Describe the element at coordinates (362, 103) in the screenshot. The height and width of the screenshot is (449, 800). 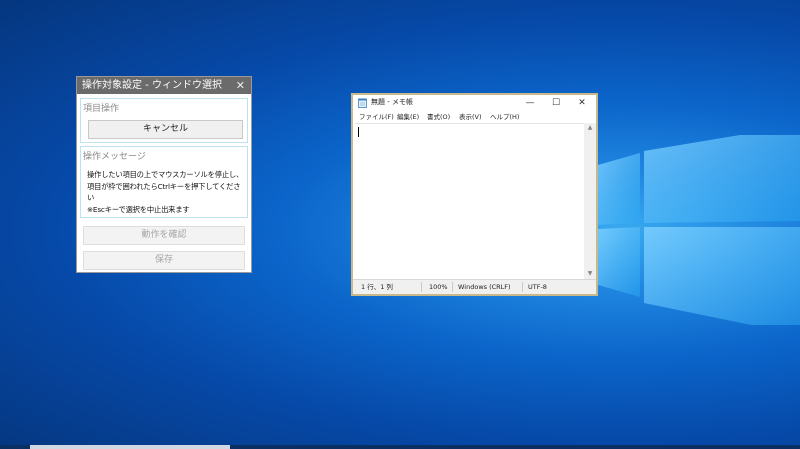
I see `notepad-app-icon` at that location.